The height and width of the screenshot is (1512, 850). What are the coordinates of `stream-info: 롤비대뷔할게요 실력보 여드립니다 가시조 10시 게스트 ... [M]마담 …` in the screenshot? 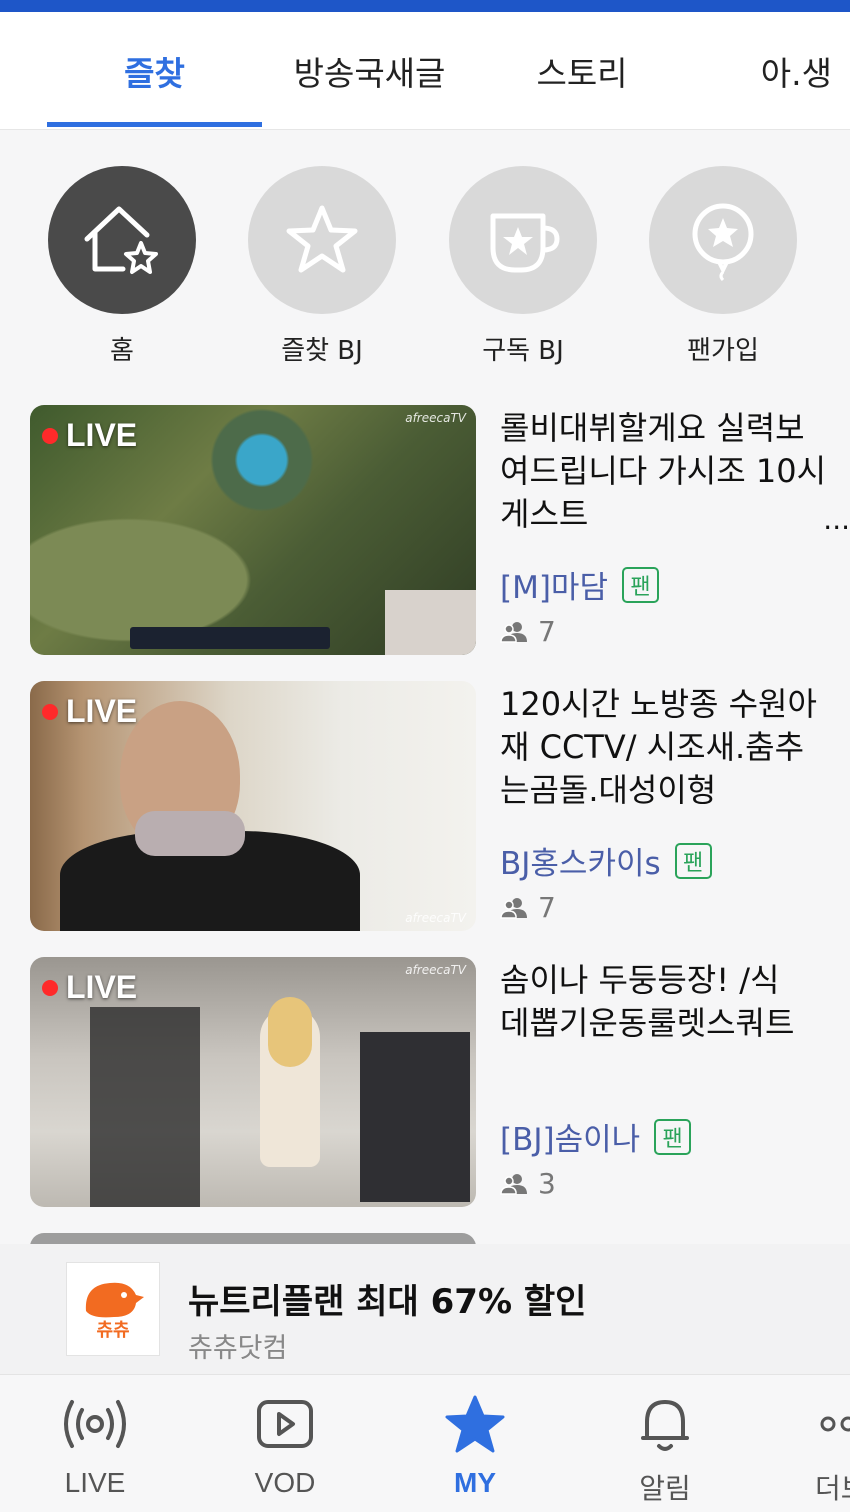 It's located at (675, 527).